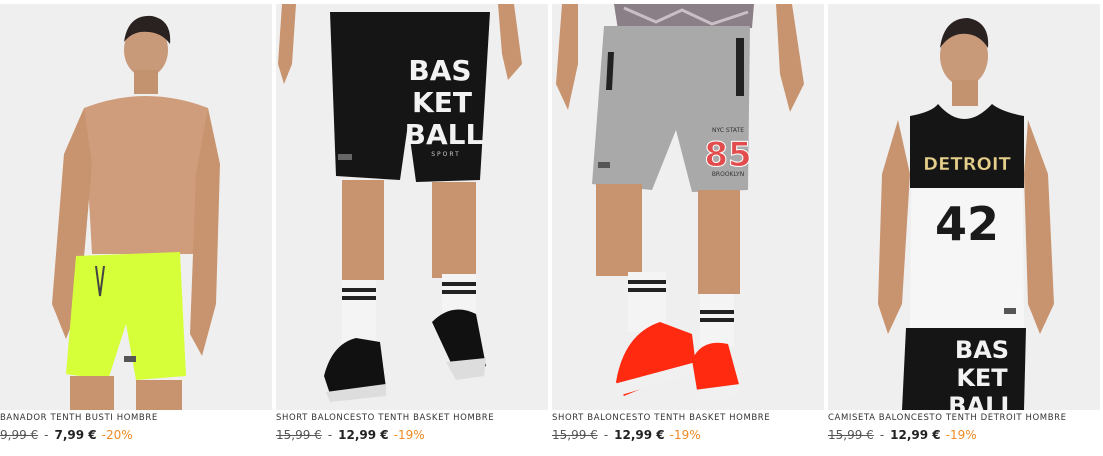 This screenshot has height=456, width=1103. I want to click on product-prices: 9,99 € - 7,99 € -20%, so click(66, 435).